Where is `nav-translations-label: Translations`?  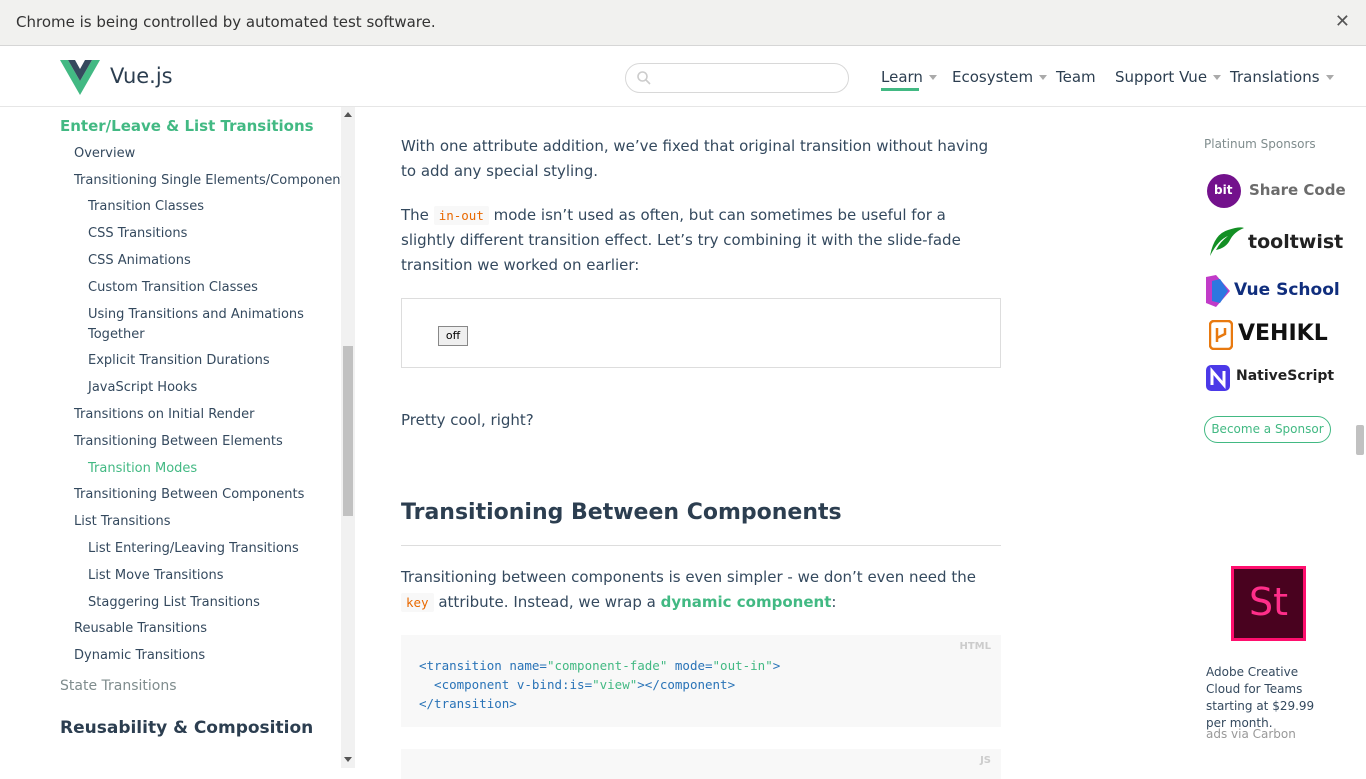 nav-translations-label: Translations is located at coordinates (1275, 77).